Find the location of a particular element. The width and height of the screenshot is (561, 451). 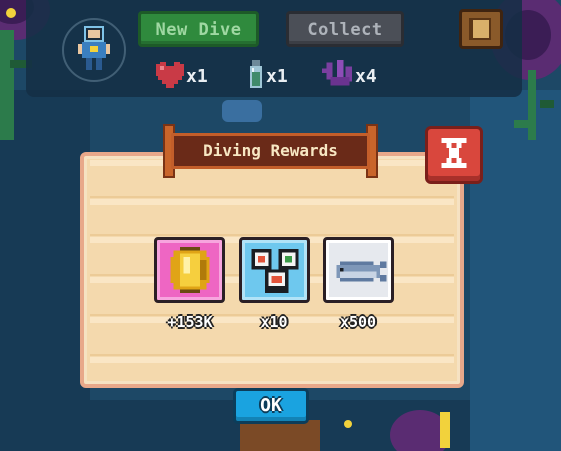

close-icon is located at coordinates (454, 153).